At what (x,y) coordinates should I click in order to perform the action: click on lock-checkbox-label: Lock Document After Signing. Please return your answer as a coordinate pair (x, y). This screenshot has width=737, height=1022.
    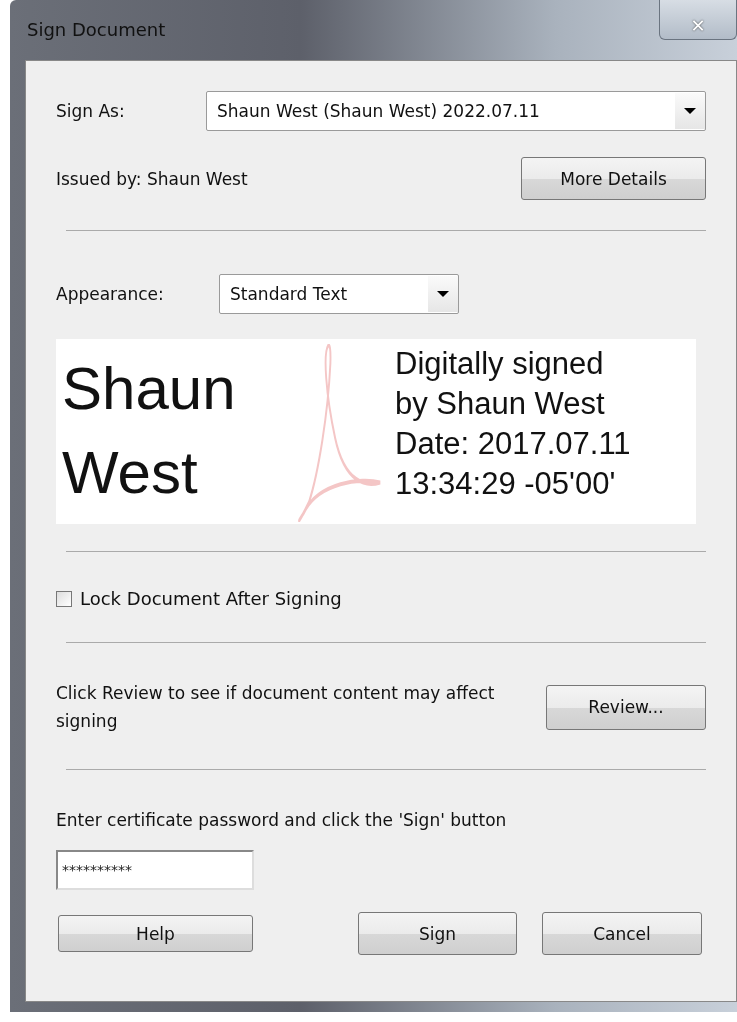
    Looking at the image, I should click on (211, 598).